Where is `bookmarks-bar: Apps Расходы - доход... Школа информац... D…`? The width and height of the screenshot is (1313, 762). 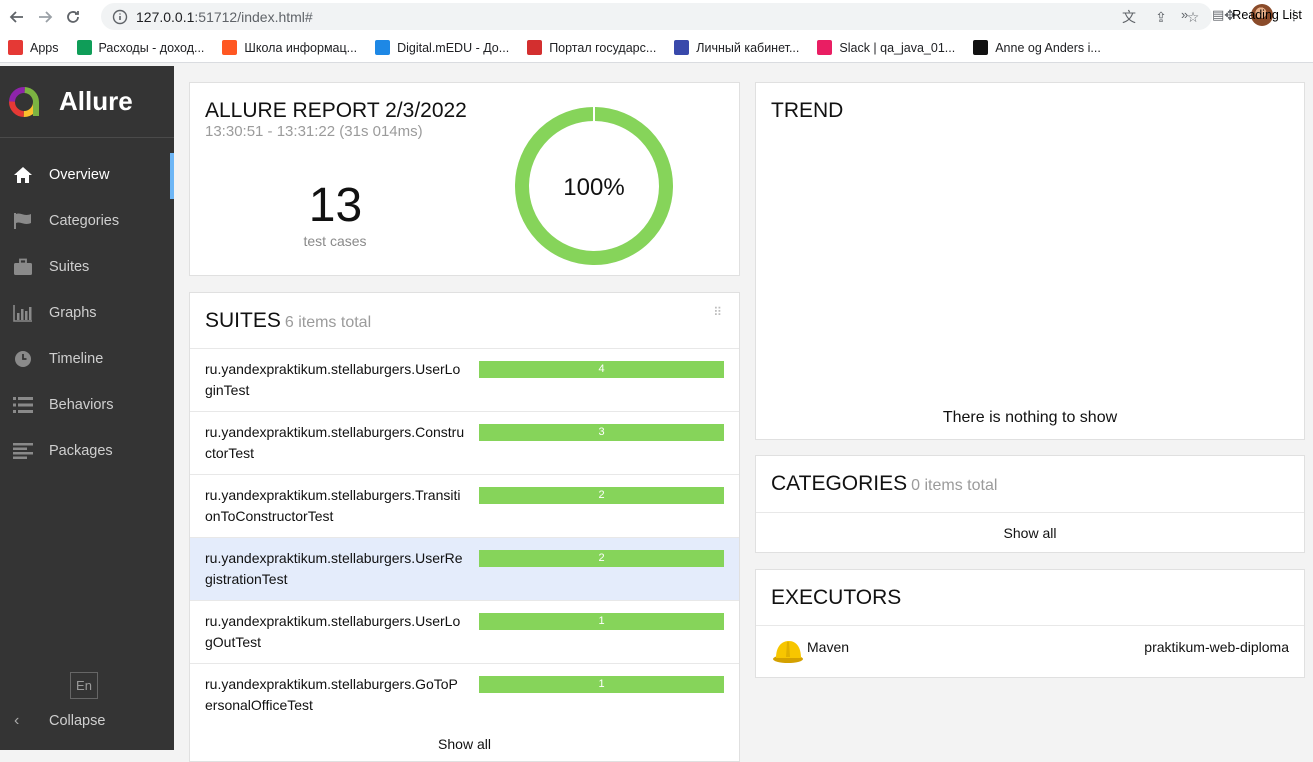
bookmarks-bar: Apps Расходы - доход... Школа информац... D… is located at coordinates (656, 48).